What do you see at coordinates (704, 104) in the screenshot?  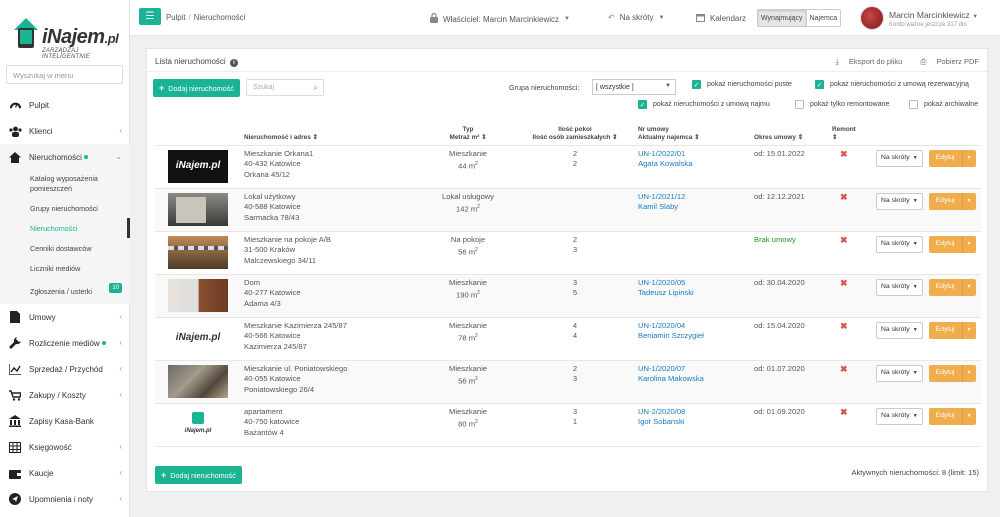 I see `filter-rented-checkbox: ✓ pokaż nieruchomości z umową najmu` at bounding box center [704, 104].